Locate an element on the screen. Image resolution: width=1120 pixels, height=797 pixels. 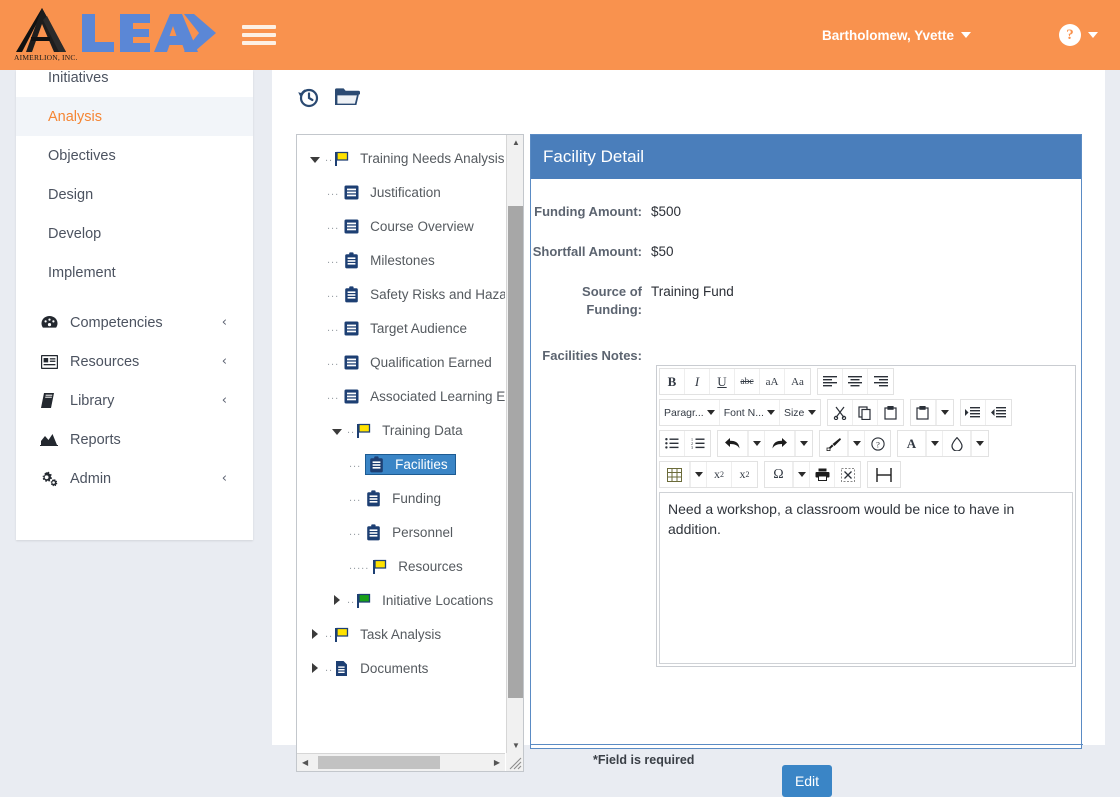
sidebar-item-reports: Reports is located at coordinates (134, 439).